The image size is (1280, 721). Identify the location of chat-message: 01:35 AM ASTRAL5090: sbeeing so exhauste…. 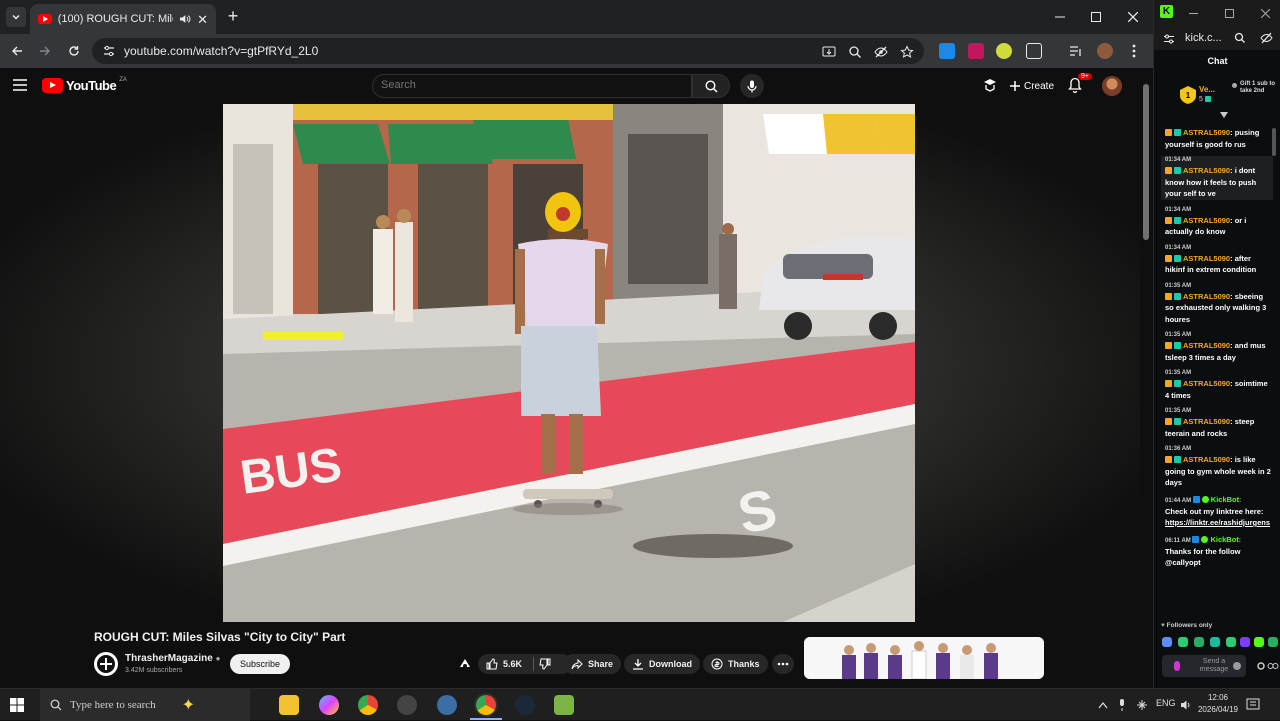
(1219, 304).